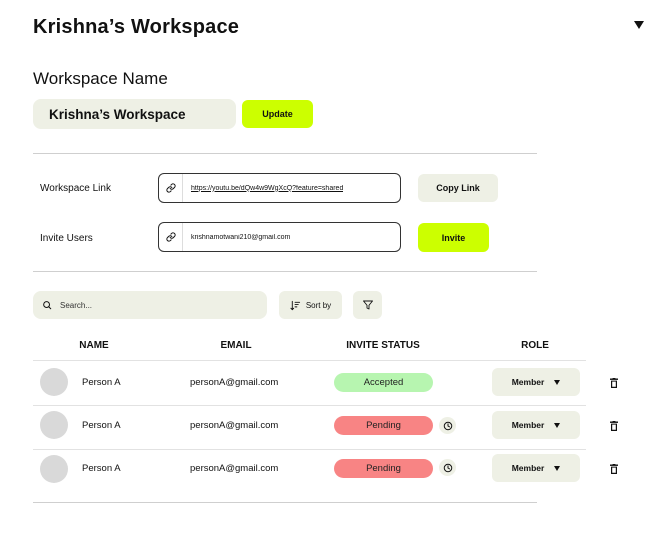  What do you see at coordinates (47, 305) in the screenshot?
I see `search-icon` at bounding box center [47, 305].